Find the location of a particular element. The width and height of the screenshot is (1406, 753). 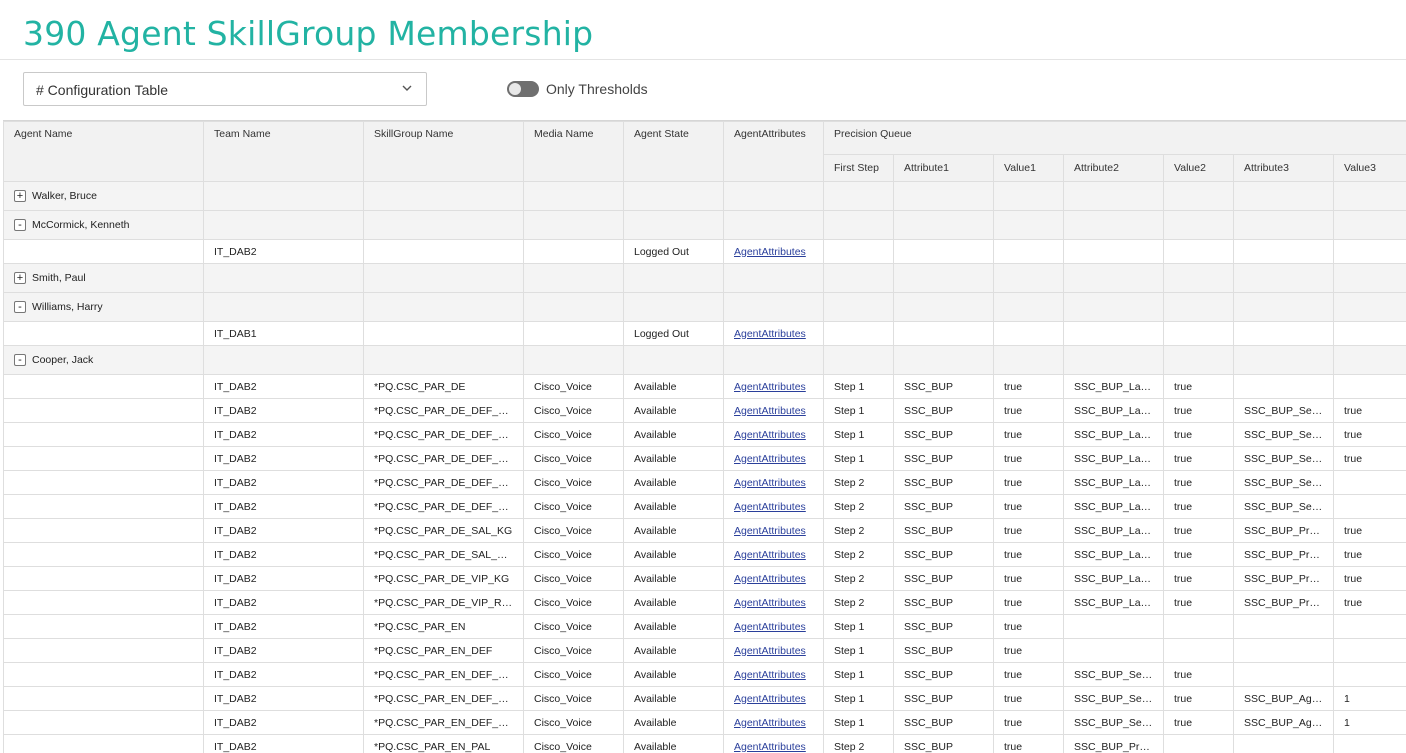

cell-value1: true is located at coordinates (1029, 651).